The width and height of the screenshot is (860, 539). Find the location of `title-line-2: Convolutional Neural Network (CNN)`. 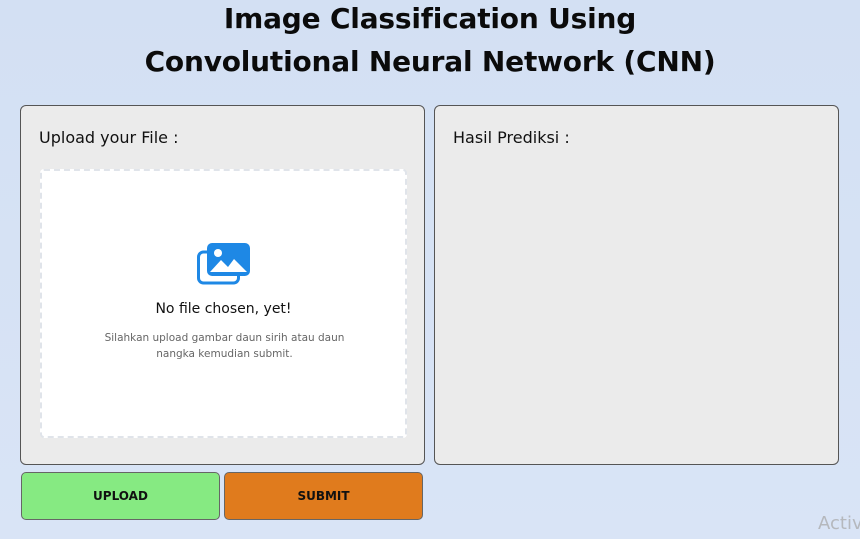

title-line-2: Convolutional Neural Network (CNN) is located at coordinates (430, 61).